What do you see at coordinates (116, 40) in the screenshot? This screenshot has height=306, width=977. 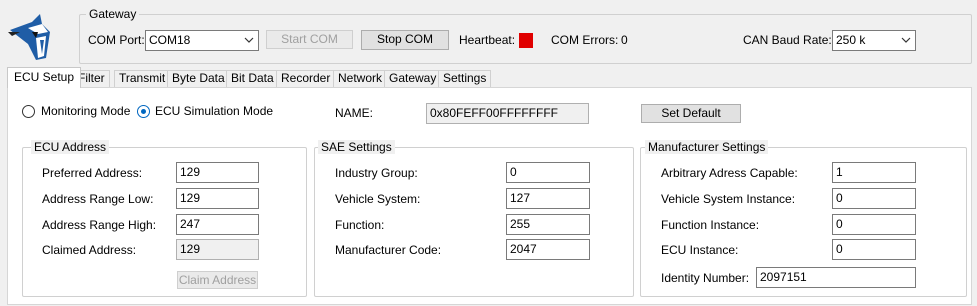 I see `com-port-label: COM Port:` at bounding box center [116, 40].